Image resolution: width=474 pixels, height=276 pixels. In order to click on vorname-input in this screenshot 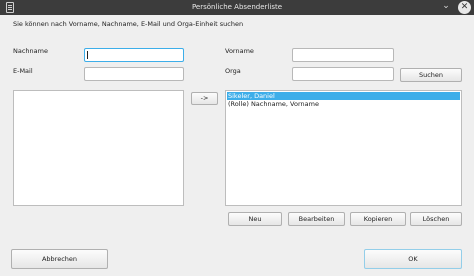, I will do `click(343, 55)`.